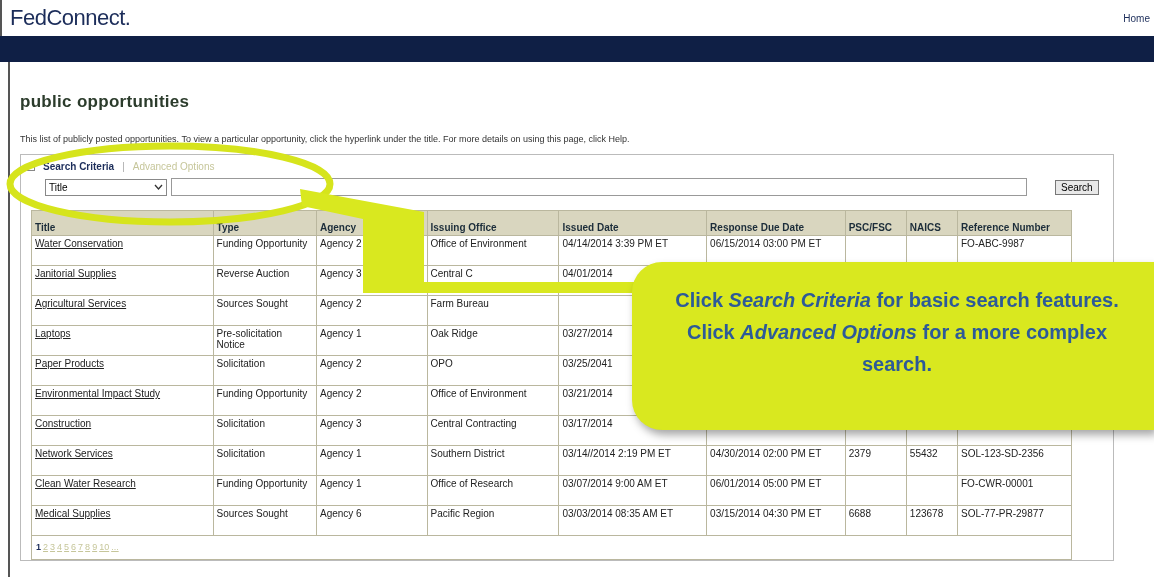 Image resolution: width=1154 pixels, height=577 pixels. I want to click on table-cell: Reverse Auction, so click(265, 280).